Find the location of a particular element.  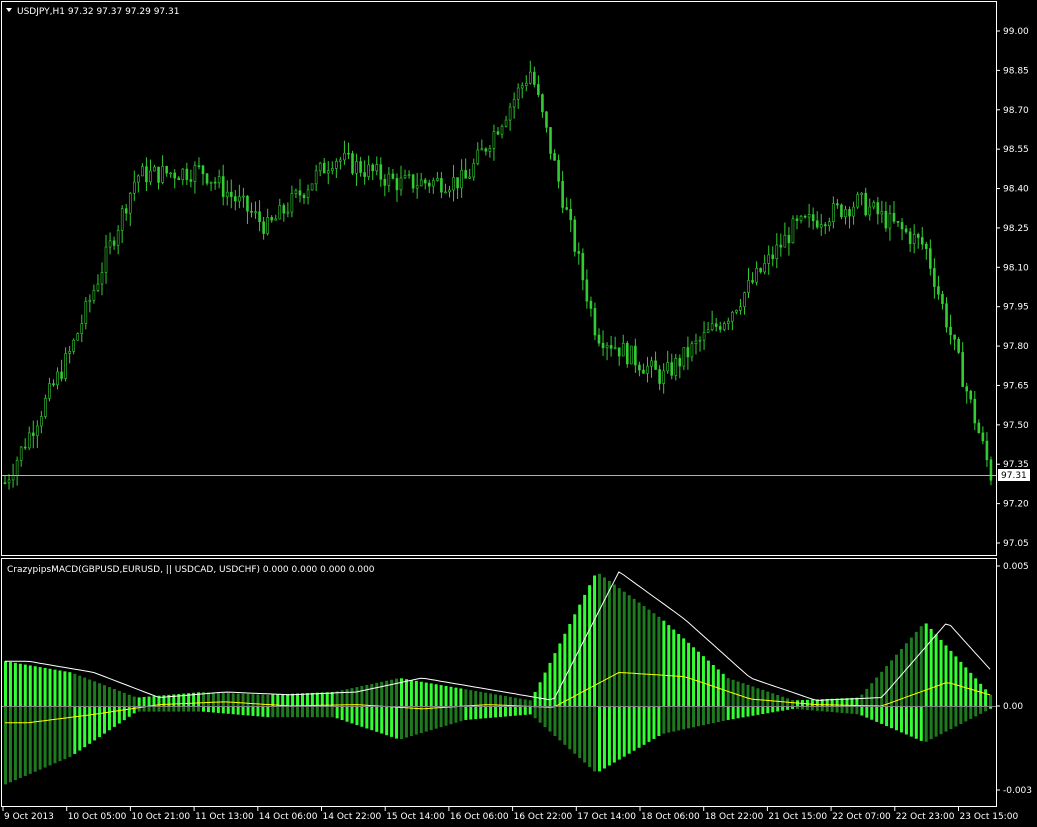

price-tick-label: 97.80 is located at coordinates (1016, 347).